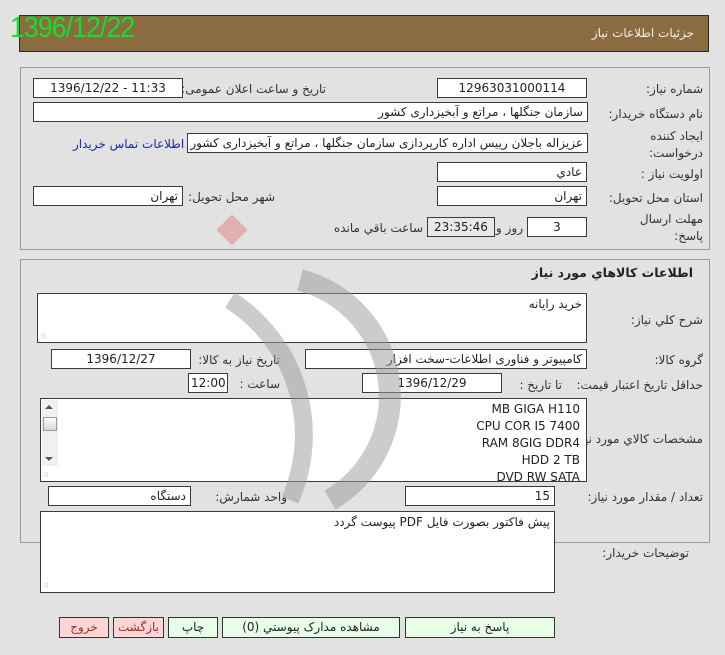 The height and width of the screenshot is (655, 725). I want to click on spec-line: RAM 8GIG DDR4, so click(530, 443).